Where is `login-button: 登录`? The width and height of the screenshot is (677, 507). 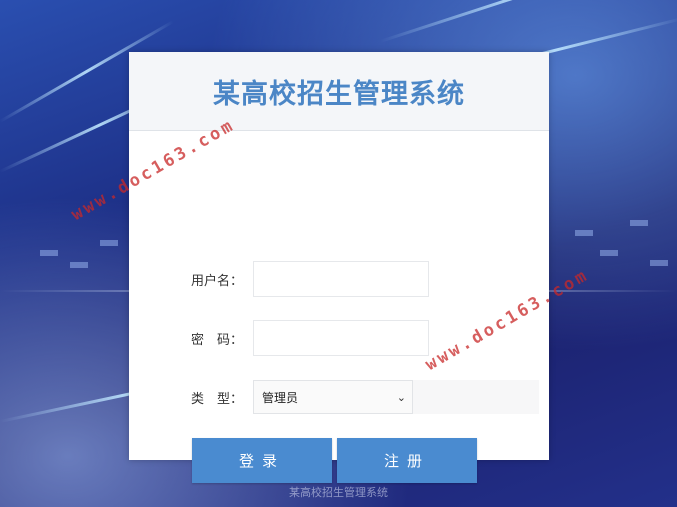
login-button: 登录 is located at coordinates (262, 460).